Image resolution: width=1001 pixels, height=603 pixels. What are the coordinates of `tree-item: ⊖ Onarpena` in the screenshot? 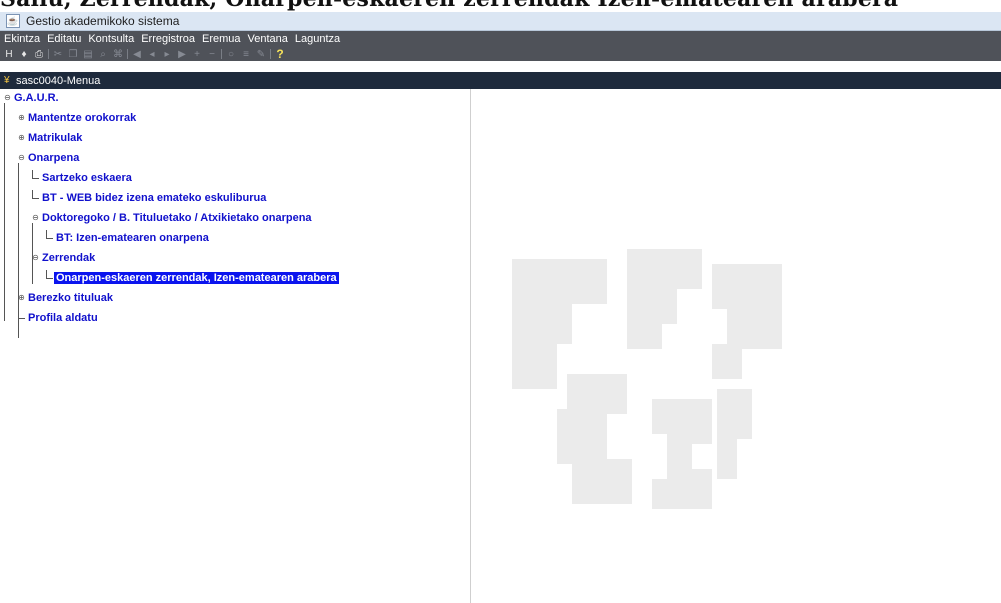 It's located at (49, 158).